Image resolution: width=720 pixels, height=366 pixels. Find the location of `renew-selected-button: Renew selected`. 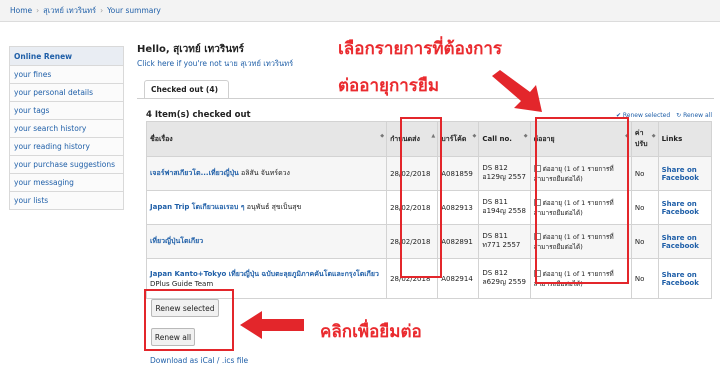

renew-selected-button: Renew selected is located at coordinates (185, 308).